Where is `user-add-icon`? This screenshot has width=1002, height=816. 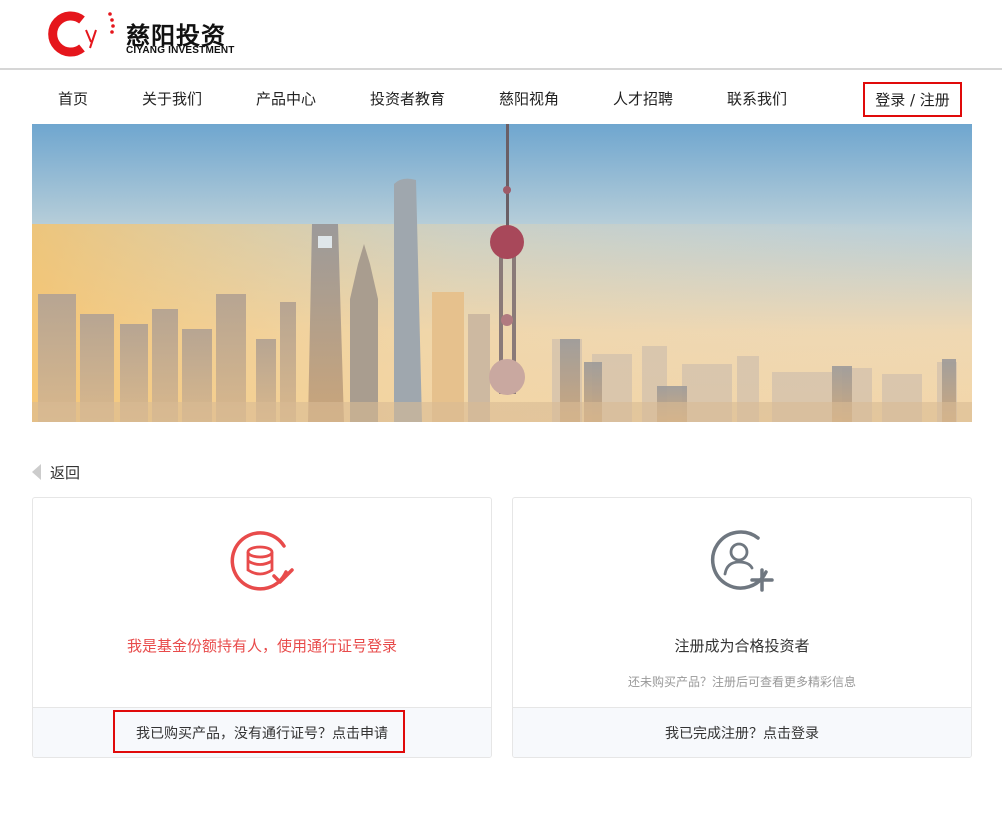
user-add-icon is located at coordinates (742, 561).